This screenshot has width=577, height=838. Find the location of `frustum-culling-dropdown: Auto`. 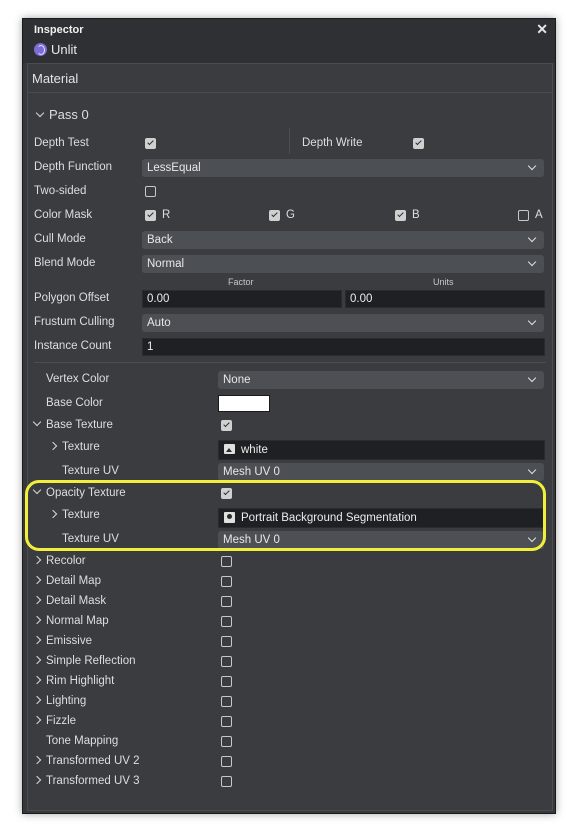

frustum-culling-dropdown: Auto is located at coordinates (343, 323).